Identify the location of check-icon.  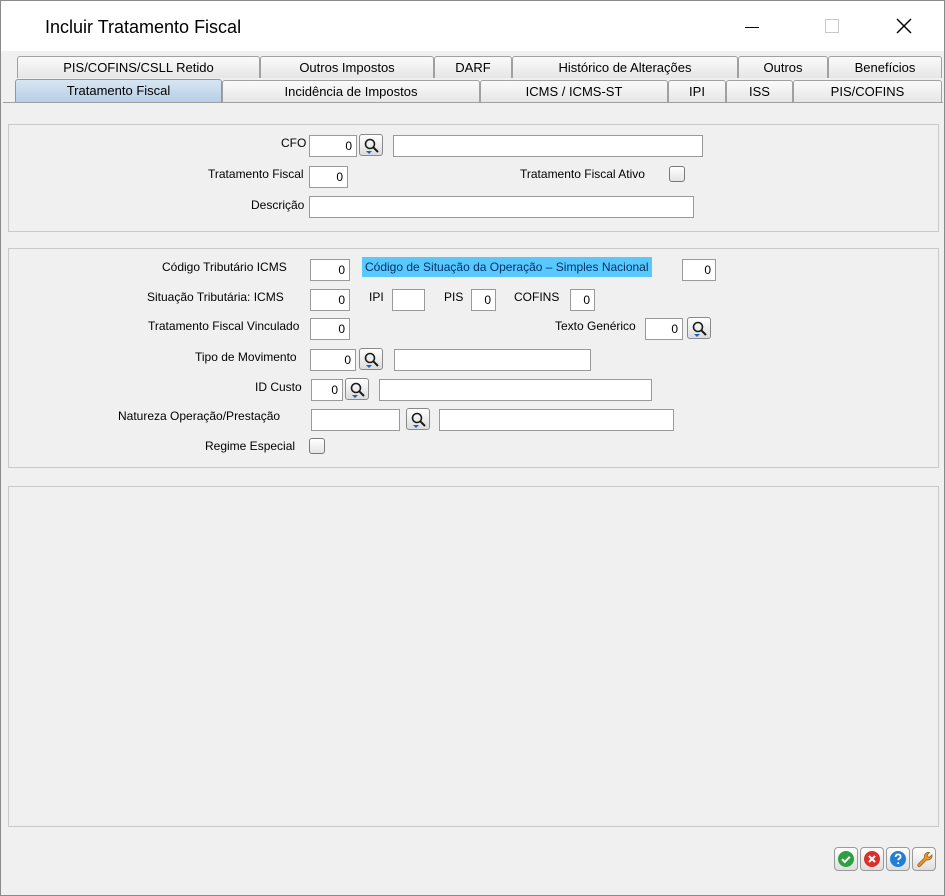
(846, 859).